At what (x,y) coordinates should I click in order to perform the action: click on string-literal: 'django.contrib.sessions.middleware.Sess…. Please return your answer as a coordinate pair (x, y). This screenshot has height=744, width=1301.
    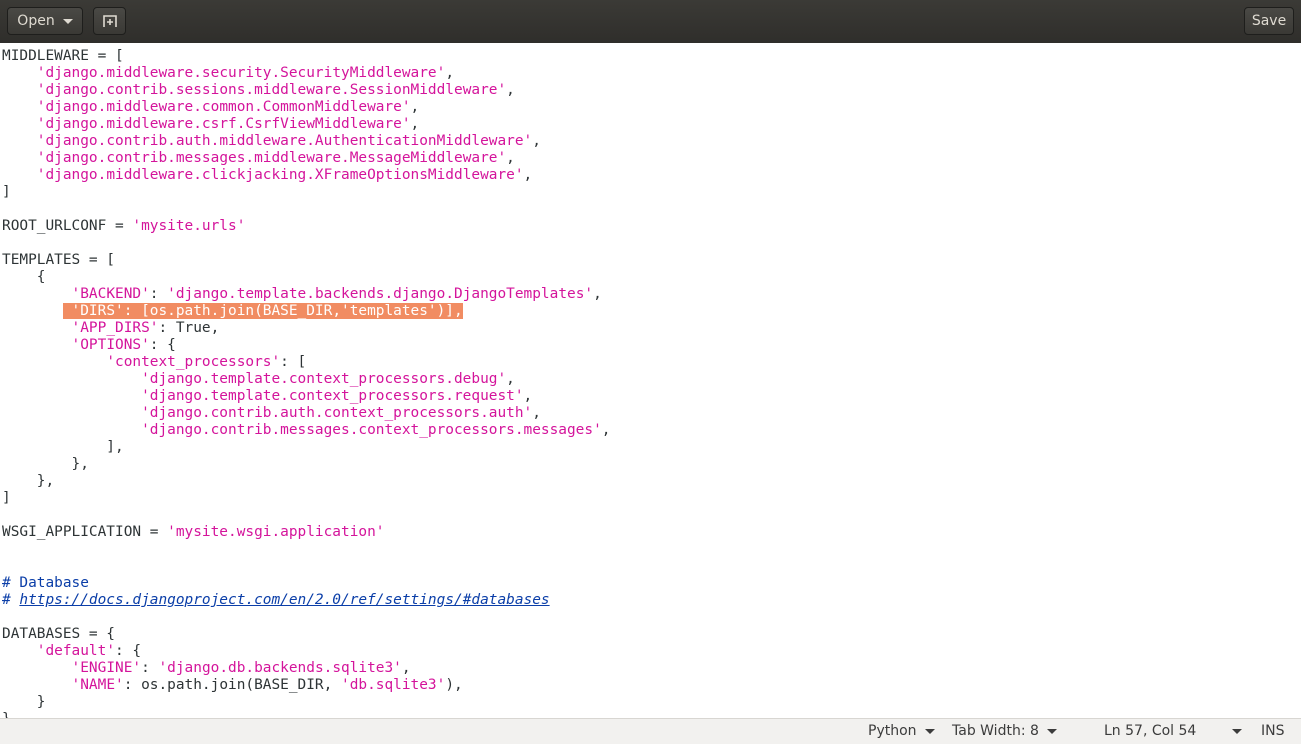
    Looking at the image, I should click on (271, 90).